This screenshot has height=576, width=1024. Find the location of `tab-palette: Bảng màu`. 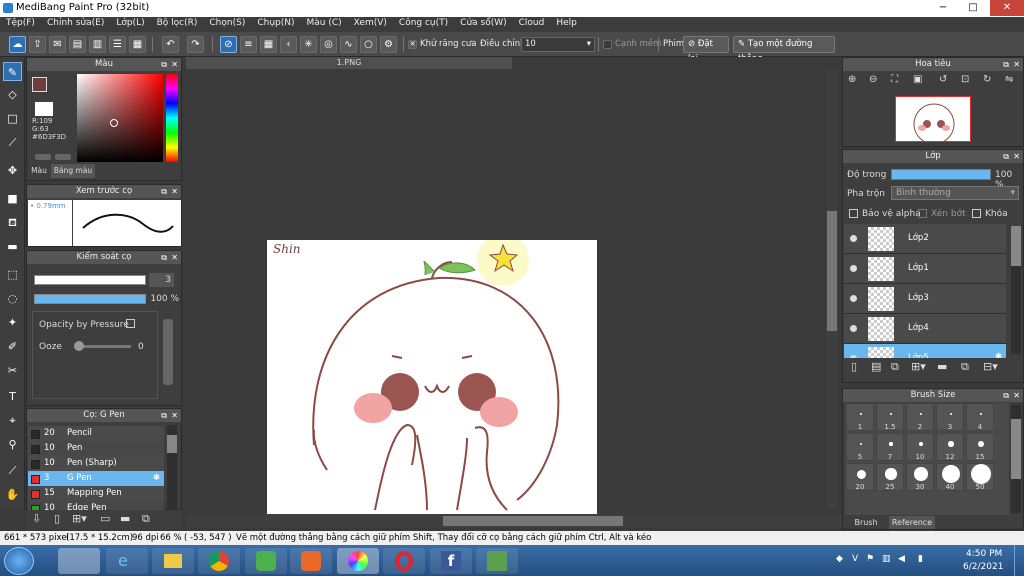

tab-palette: Bảng màu is located at coordinates (73, 171).